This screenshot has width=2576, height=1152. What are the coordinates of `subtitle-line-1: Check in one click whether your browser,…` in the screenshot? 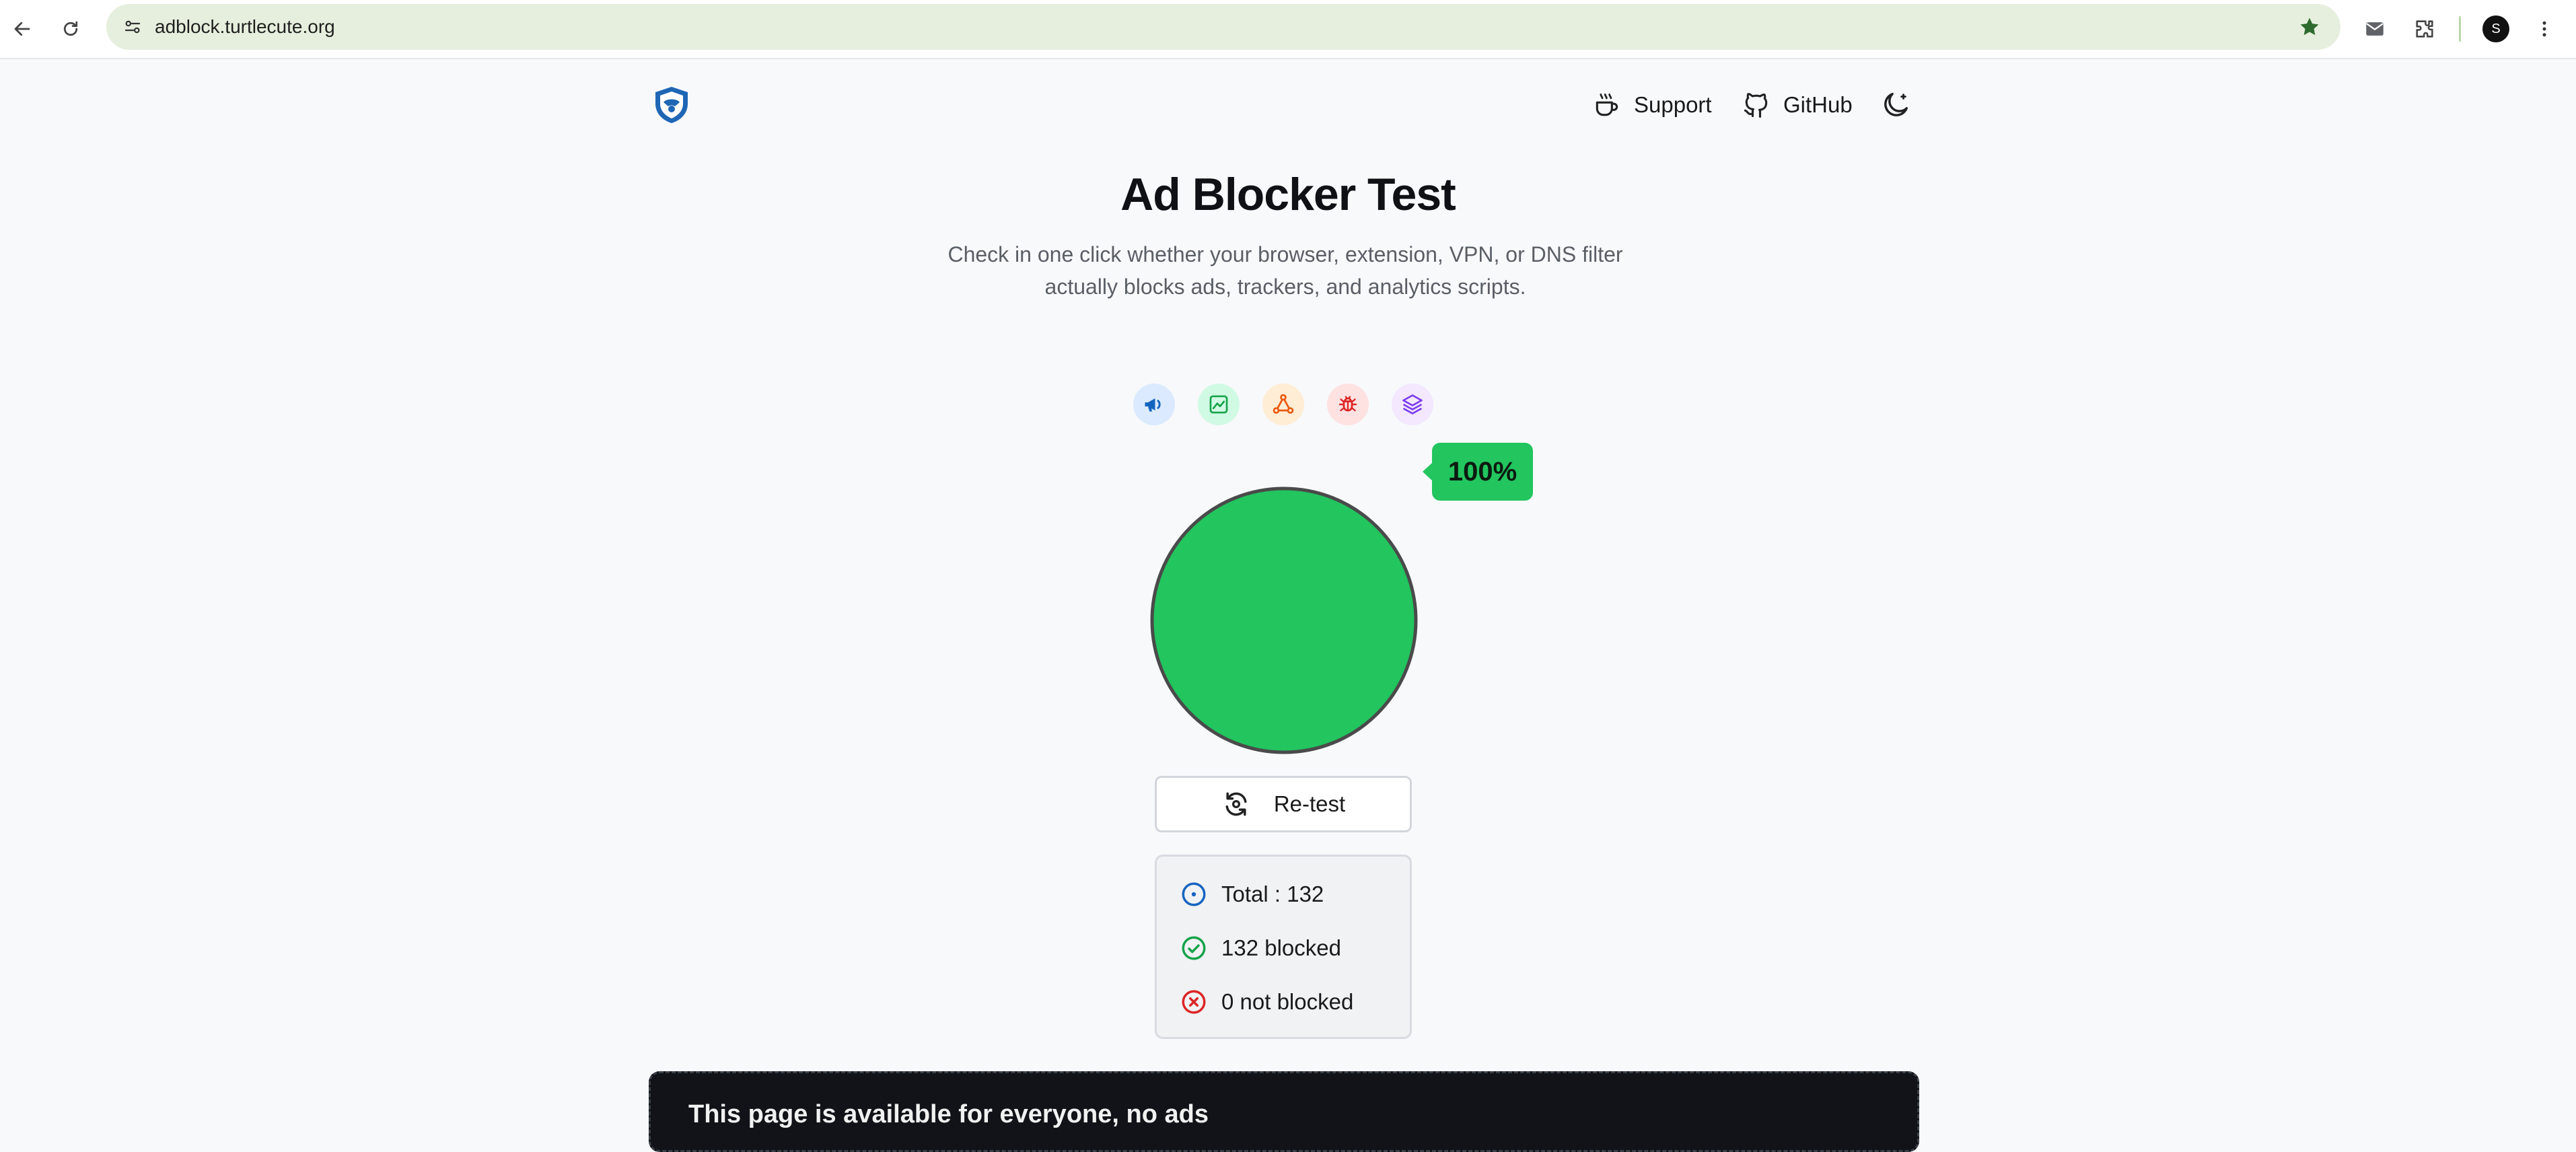 It's located at (1285, 254).